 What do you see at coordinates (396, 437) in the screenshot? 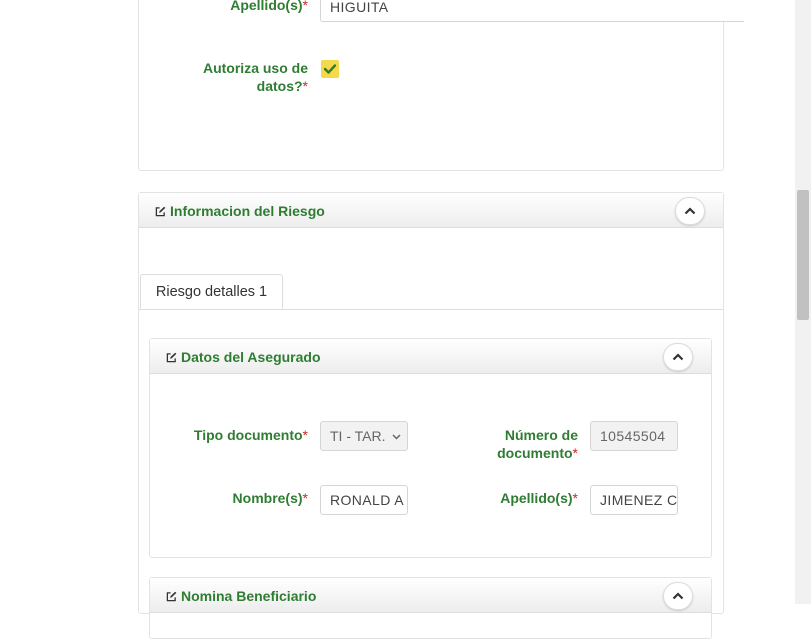
I see `chevron-down-icon` at bounding box center [396, 437].